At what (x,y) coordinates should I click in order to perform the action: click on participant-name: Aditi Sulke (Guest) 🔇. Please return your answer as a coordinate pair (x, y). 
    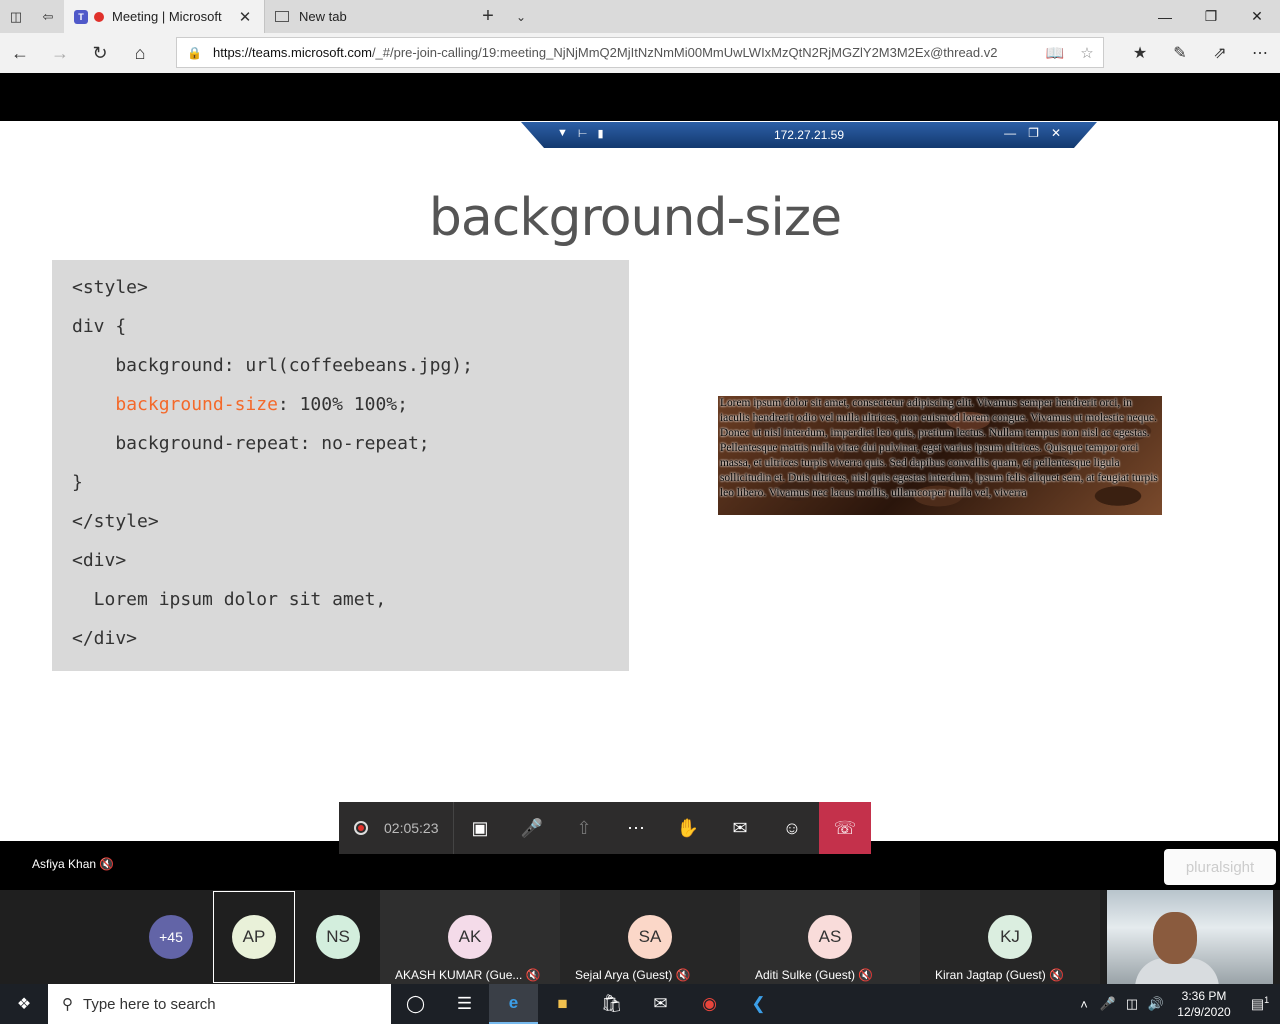
    Looking at the image, I should click on (814, 975).